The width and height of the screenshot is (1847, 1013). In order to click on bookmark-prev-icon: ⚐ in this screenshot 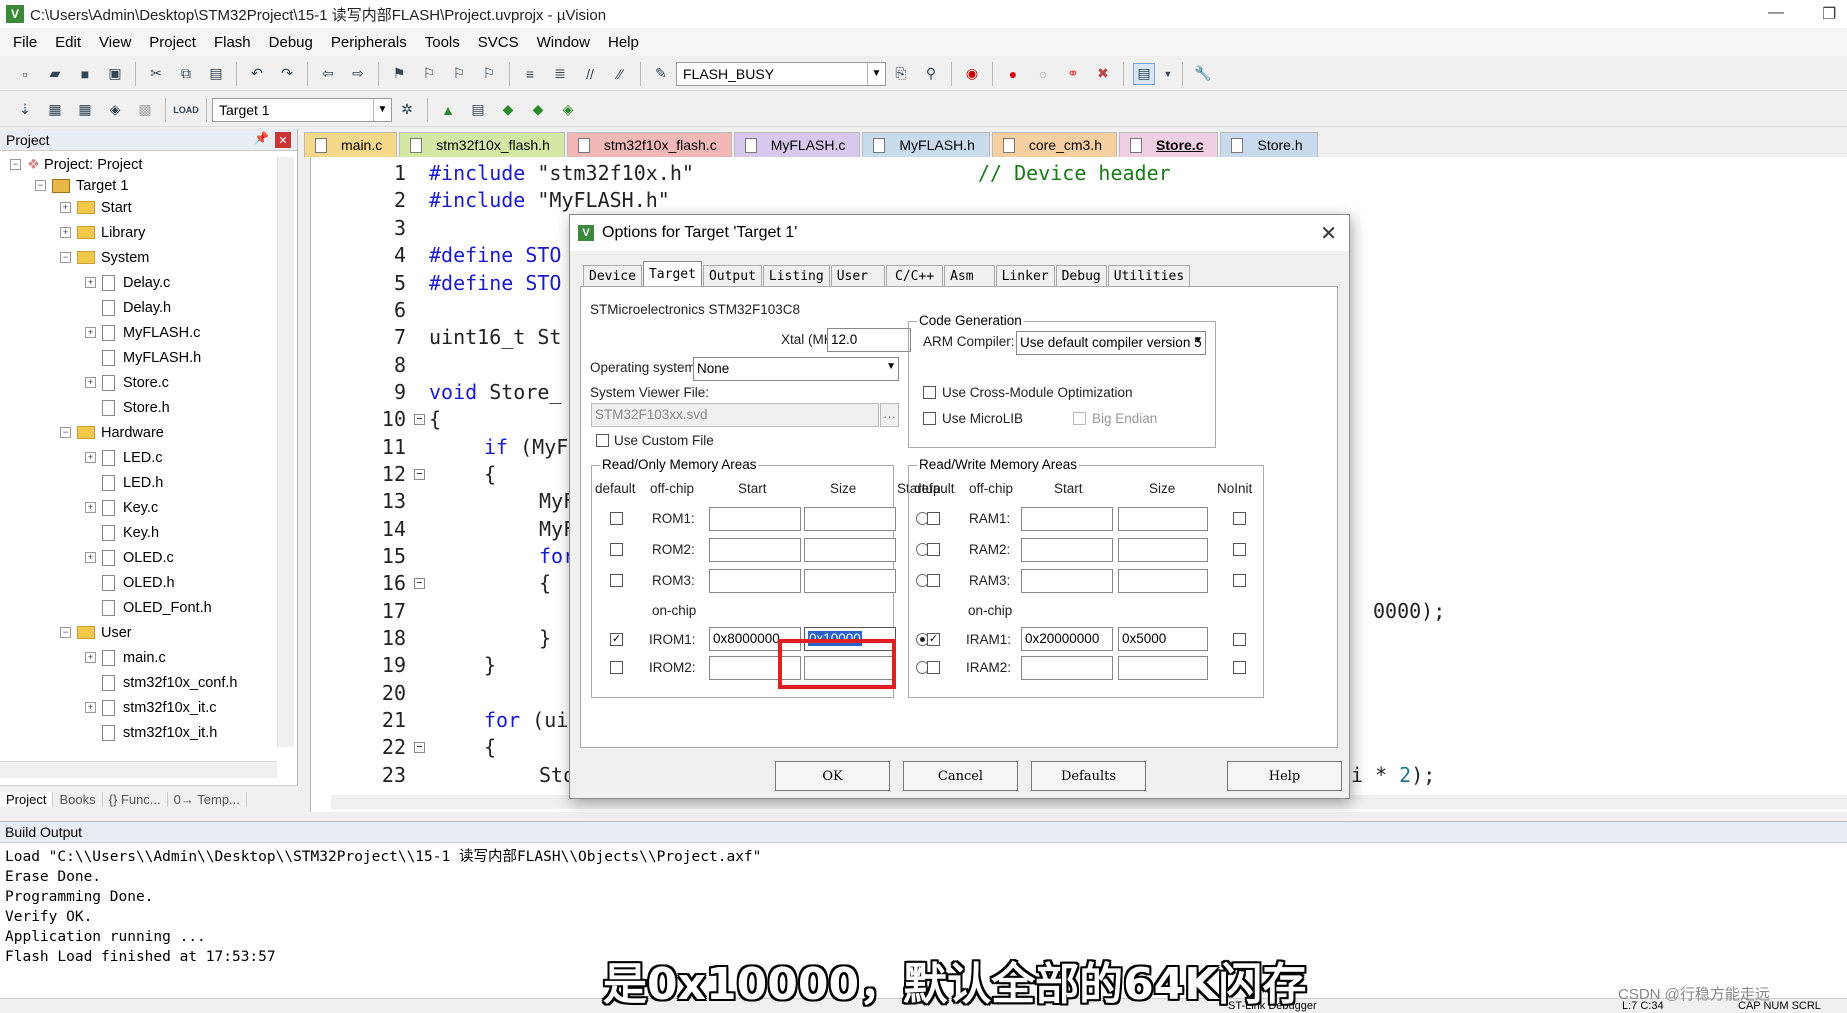, I will do `click(429, 74)`.